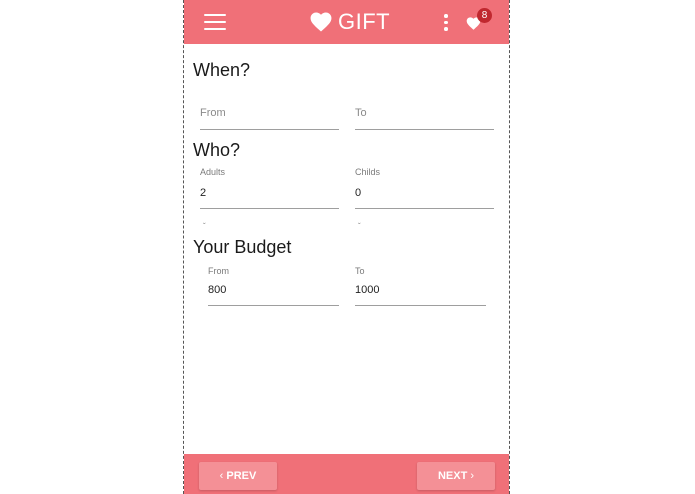 The height and width of the screenshot is (494, 695). What do you see at coordinates (359, 226) in the screenshot?
I see `childs-dropdown-caret: ˇ` at bounding box center [359, 226].